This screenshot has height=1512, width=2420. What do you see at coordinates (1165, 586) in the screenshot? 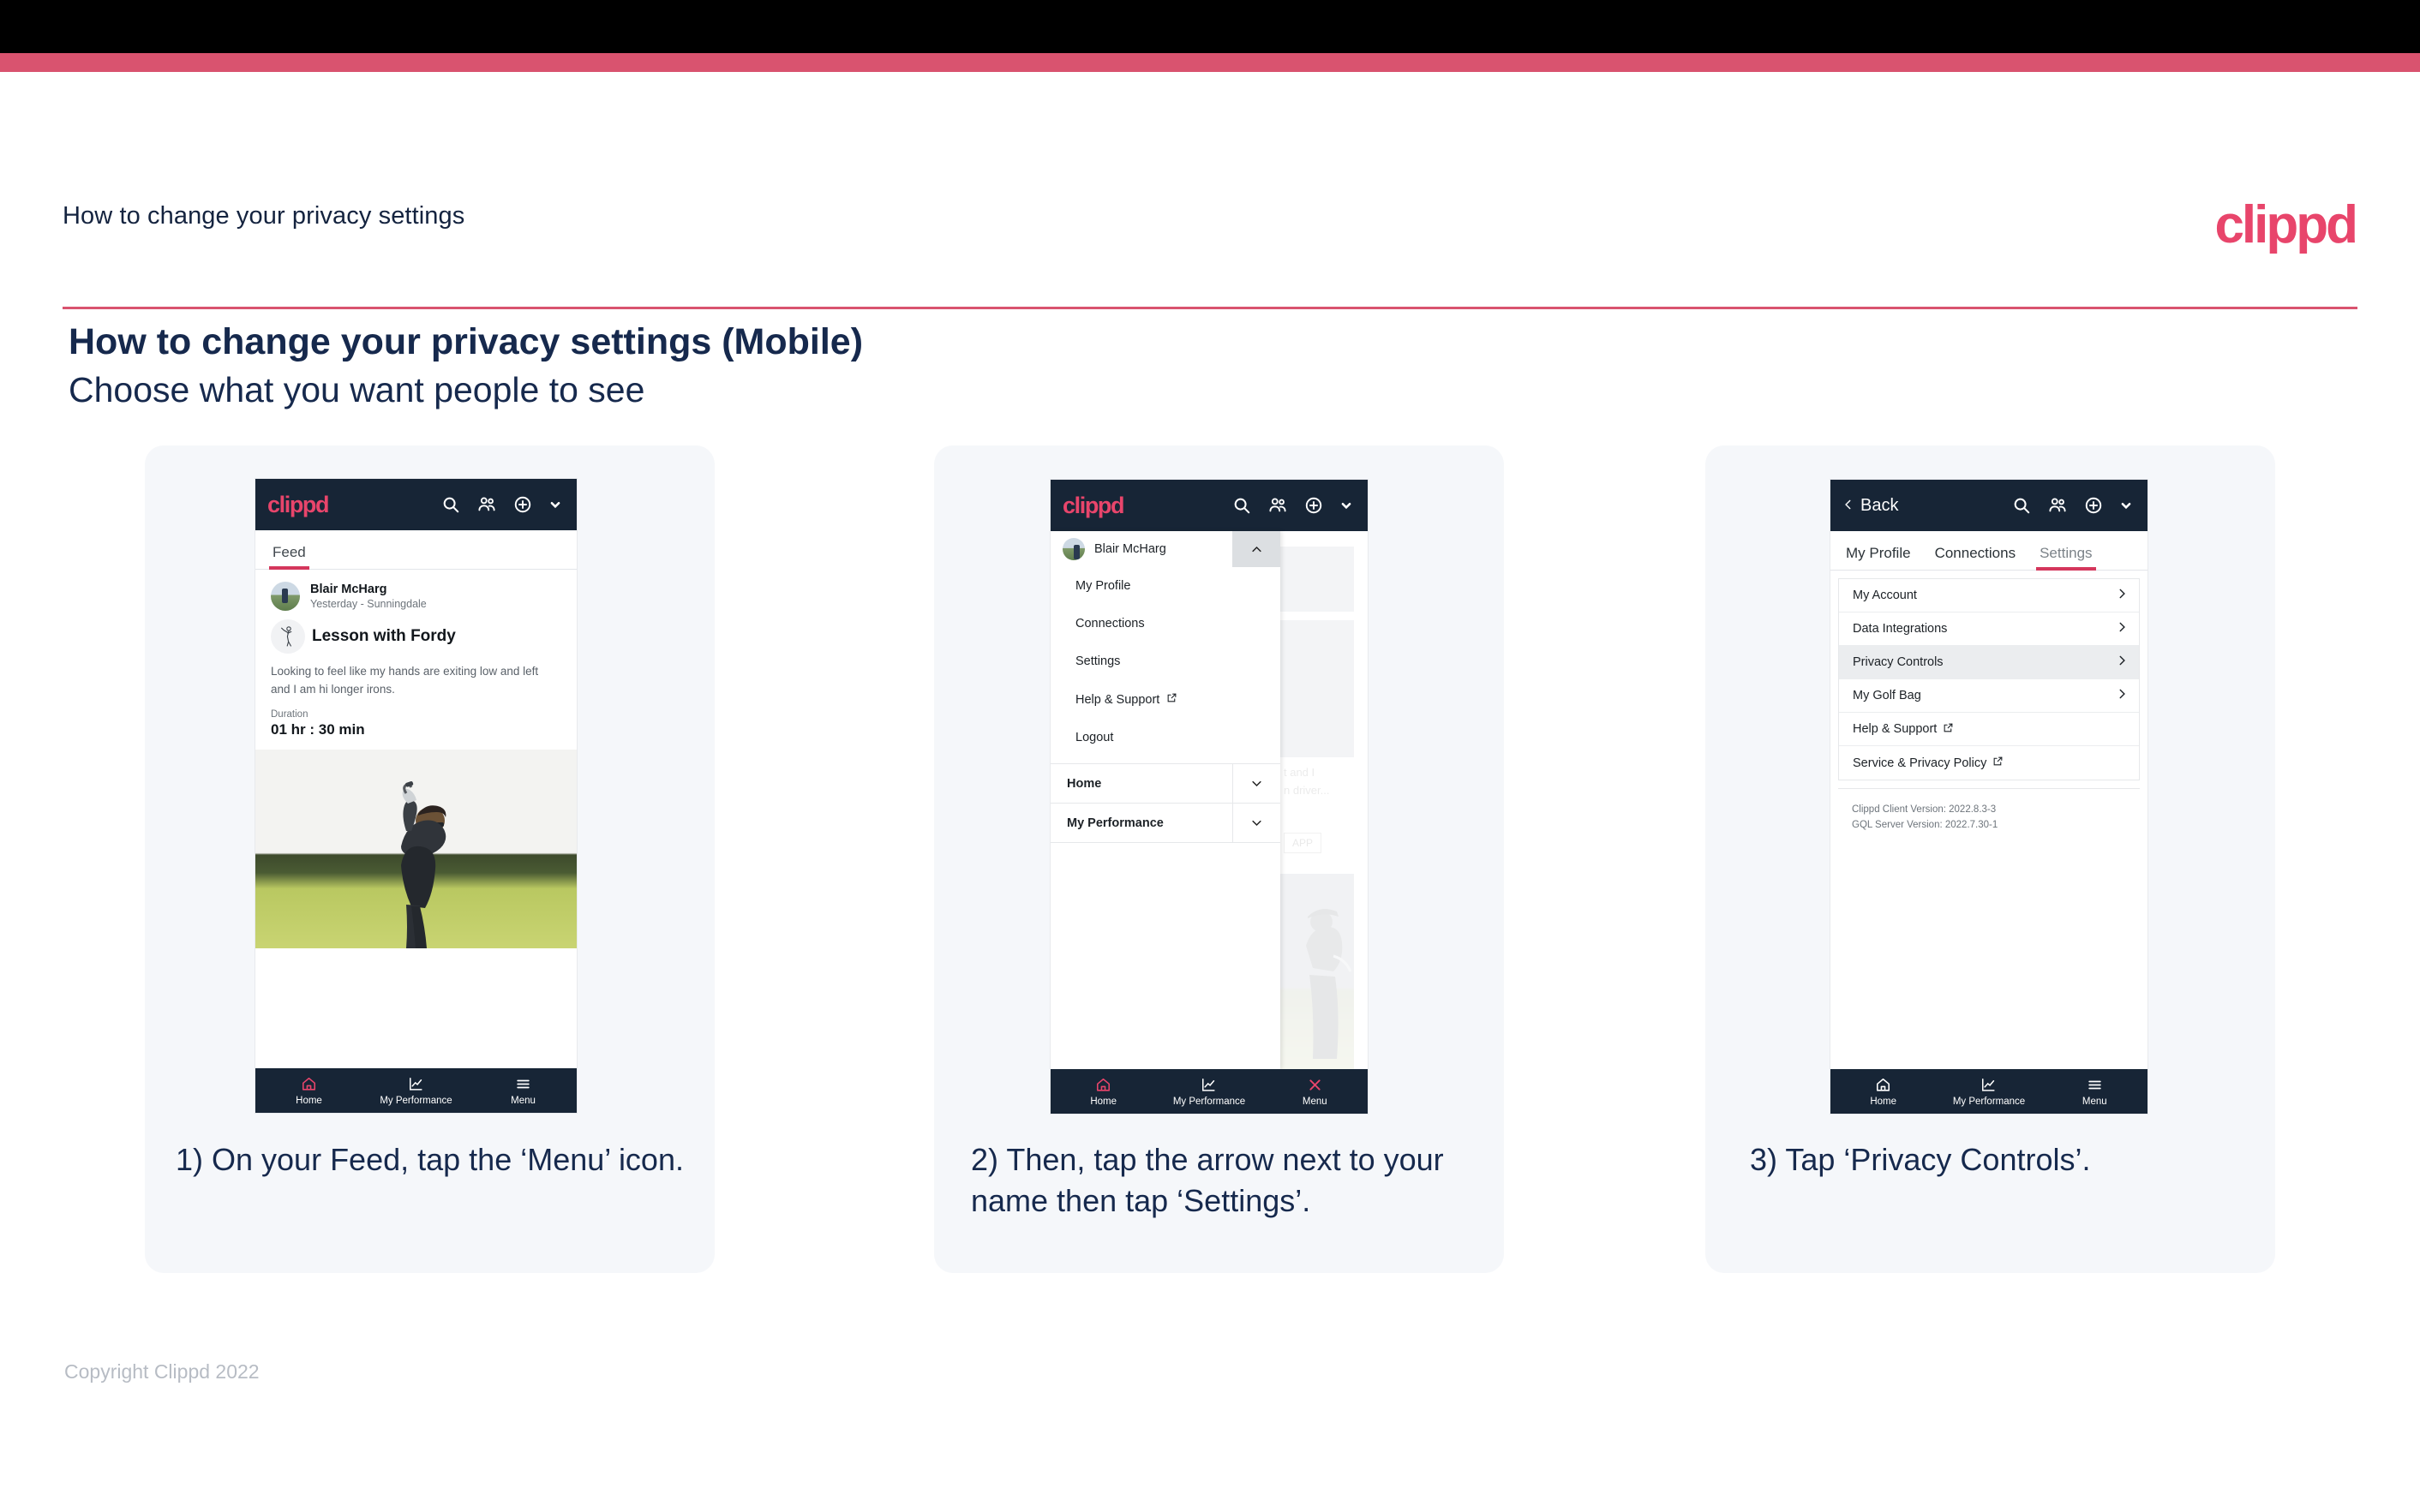
I see `drawer-item-my-profile: My Profile` at bounding box center [1165, 586].